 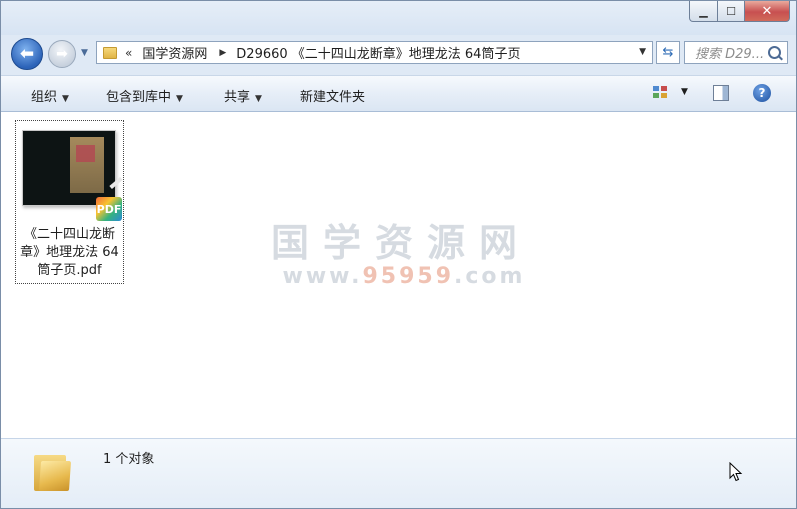 I want to click on include-in-library-menu: 包含到库中 ▼, so click(x=144, y=95).